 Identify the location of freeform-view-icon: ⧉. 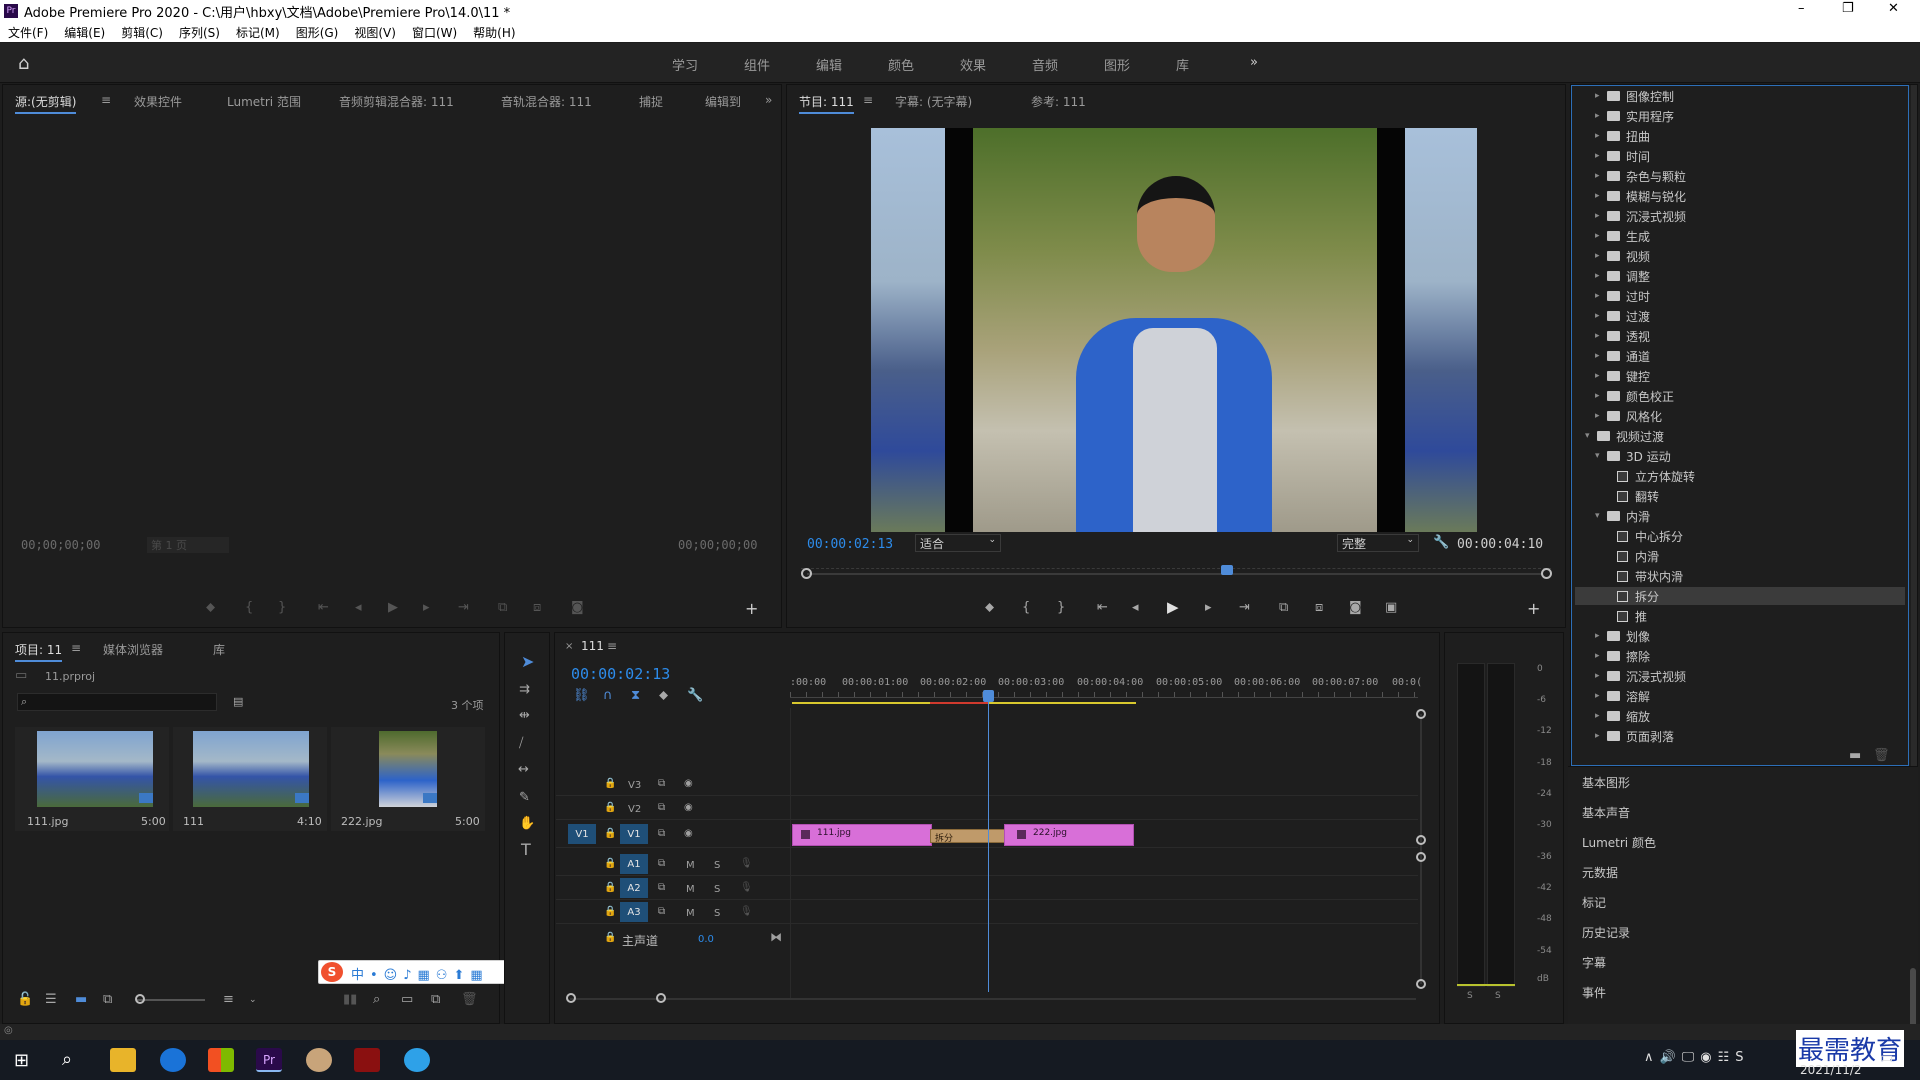
(107, 1000).